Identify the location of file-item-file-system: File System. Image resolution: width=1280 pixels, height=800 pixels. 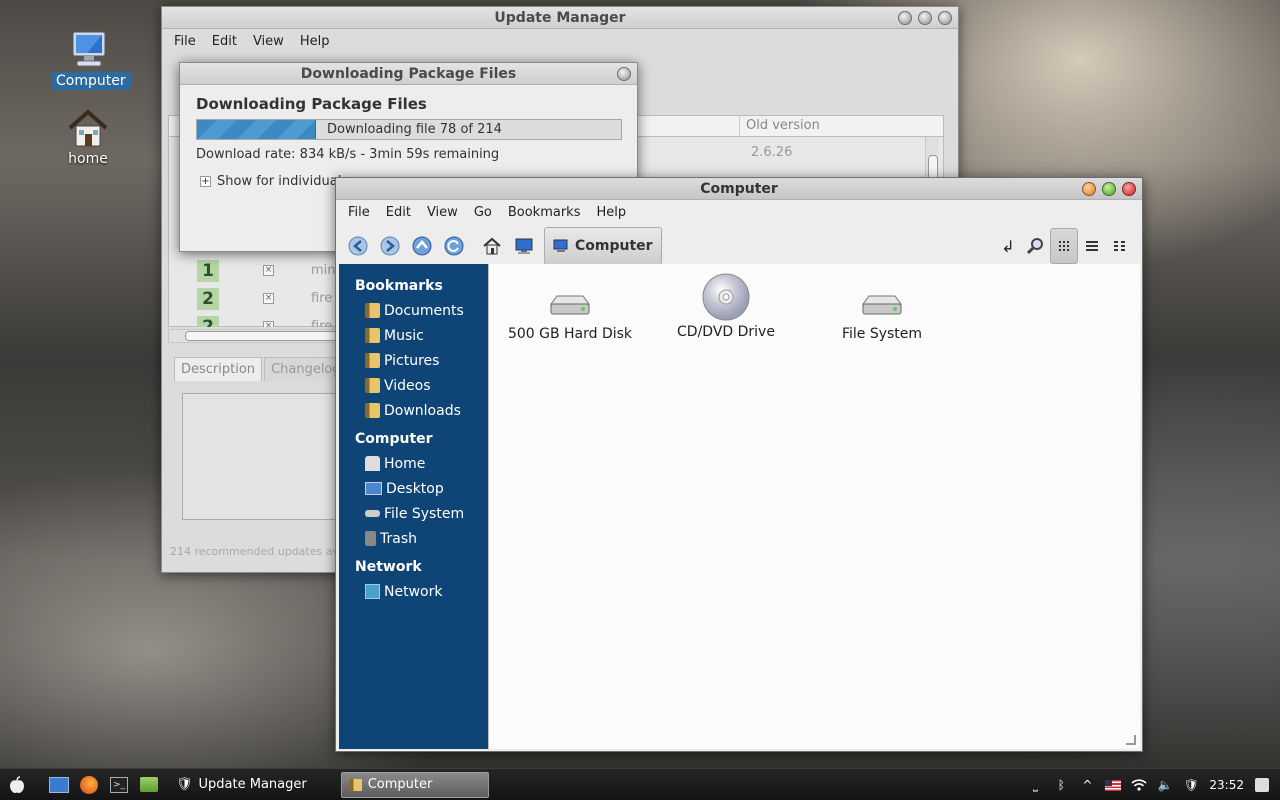
(882, 315).